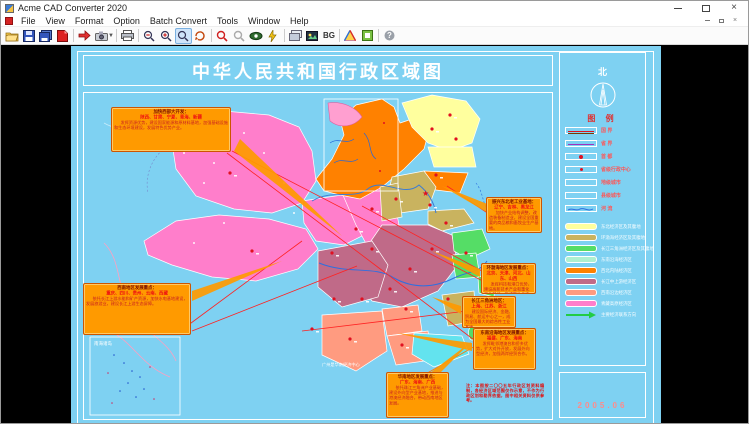 The height and width of the screenshot is (424, 749). Describe the element at coordinates (222, 36) in the screenshot. I see `find-button` at that location.